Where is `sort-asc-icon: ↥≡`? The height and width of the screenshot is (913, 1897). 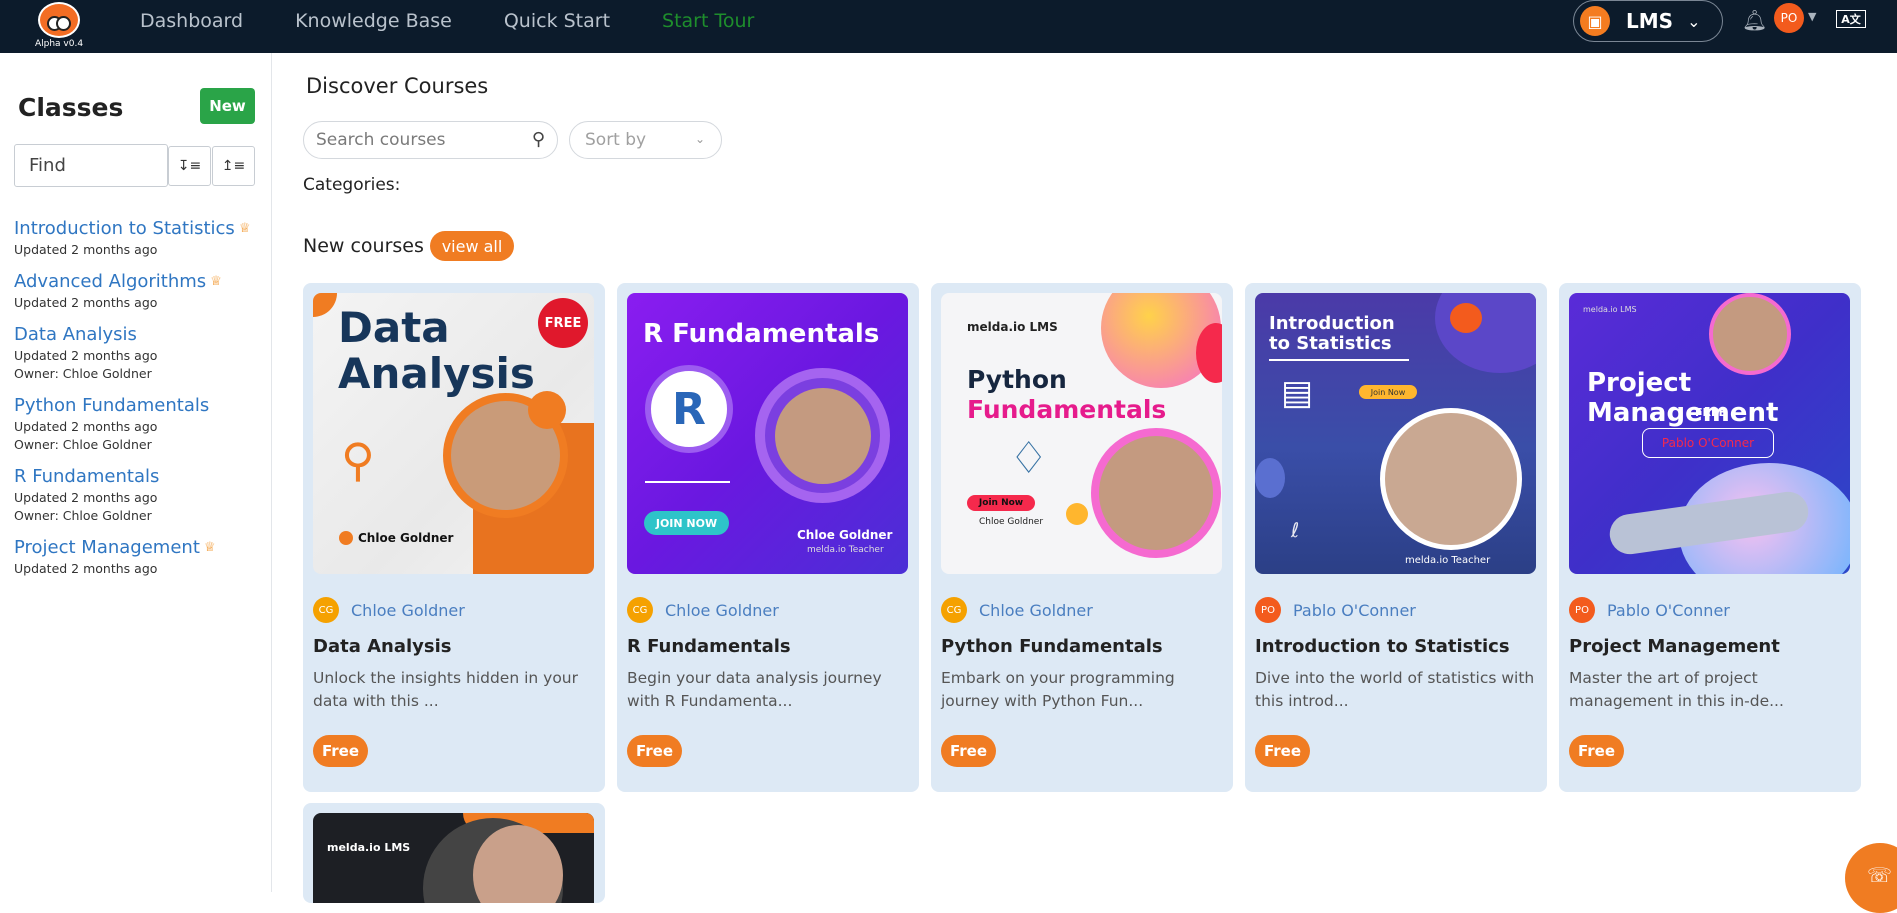 sort-asc-icon: ↥≡ is located at coordinates (233, 166).